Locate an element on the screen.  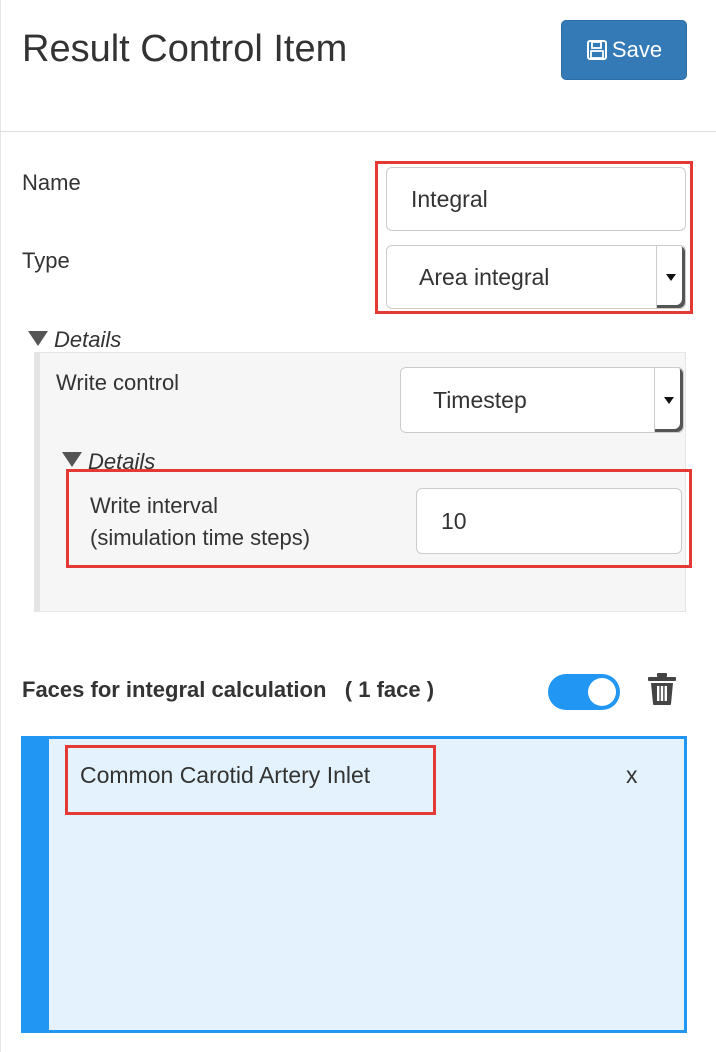
type-select-value: Area integral is located at coordinates (484, 276).